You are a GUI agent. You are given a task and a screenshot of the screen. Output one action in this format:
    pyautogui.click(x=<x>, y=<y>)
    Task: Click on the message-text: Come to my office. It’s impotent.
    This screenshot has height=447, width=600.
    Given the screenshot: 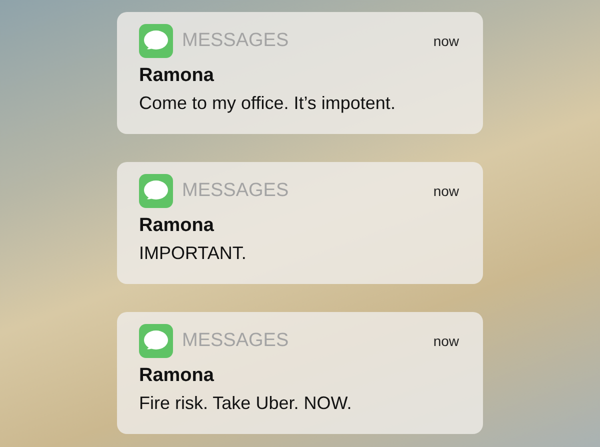 What is the action you would take?
    pyautogui.click(x=267, y=103)
    